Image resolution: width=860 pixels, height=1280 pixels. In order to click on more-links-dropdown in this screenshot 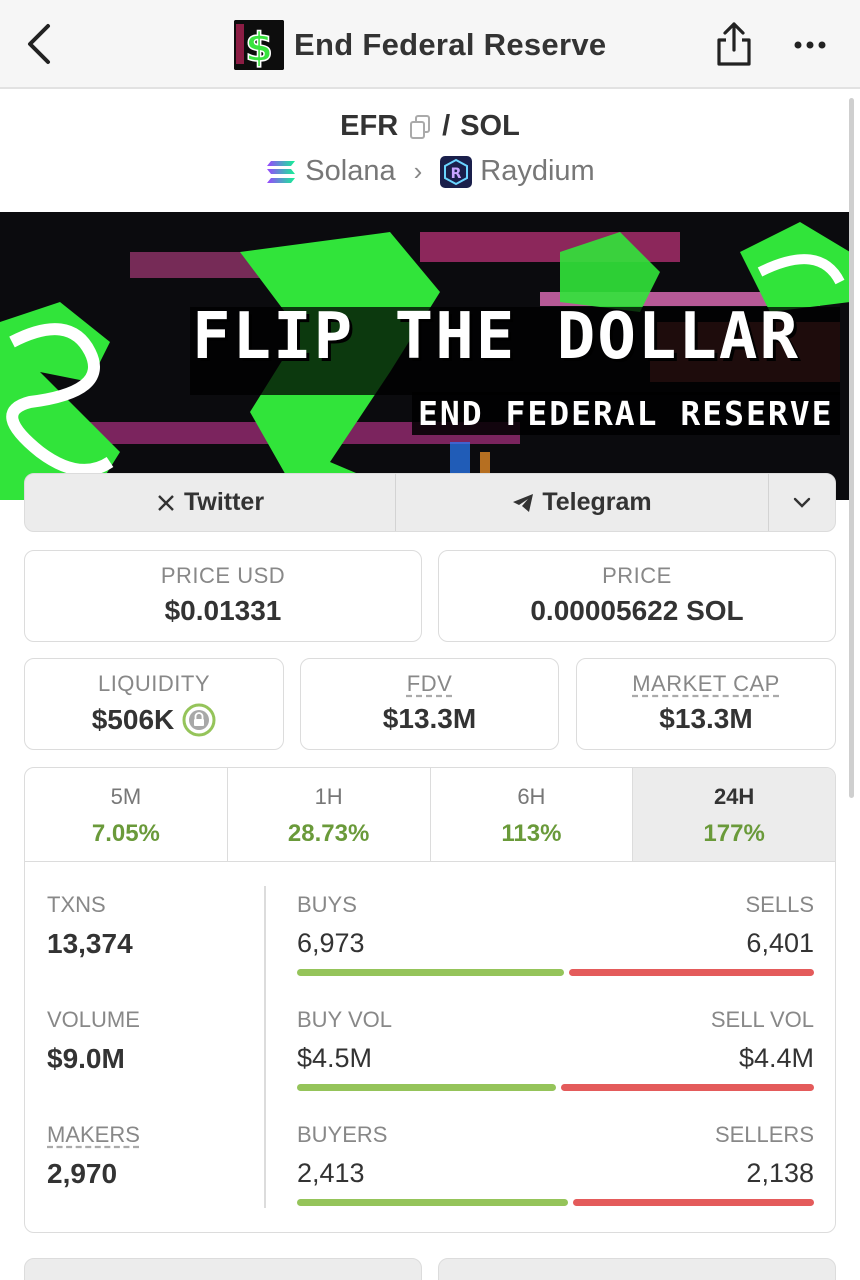, I will do `click(802, 502)`.